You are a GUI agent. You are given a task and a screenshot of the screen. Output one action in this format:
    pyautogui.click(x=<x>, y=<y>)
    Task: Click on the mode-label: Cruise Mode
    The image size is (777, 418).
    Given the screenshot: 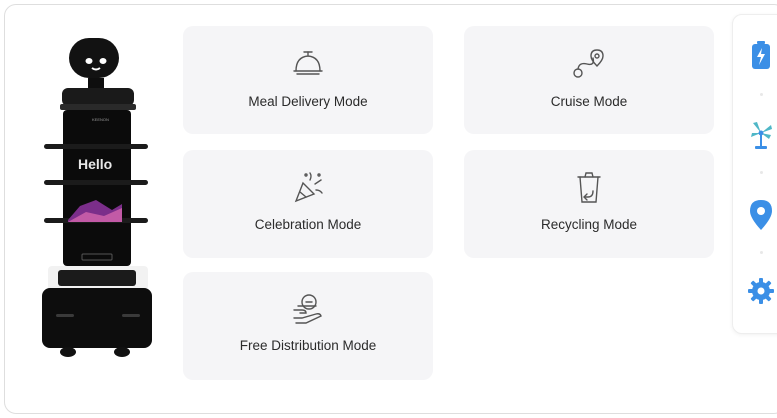 What is the action you would take?
    pyautogui.click(x=589, y=101)
    